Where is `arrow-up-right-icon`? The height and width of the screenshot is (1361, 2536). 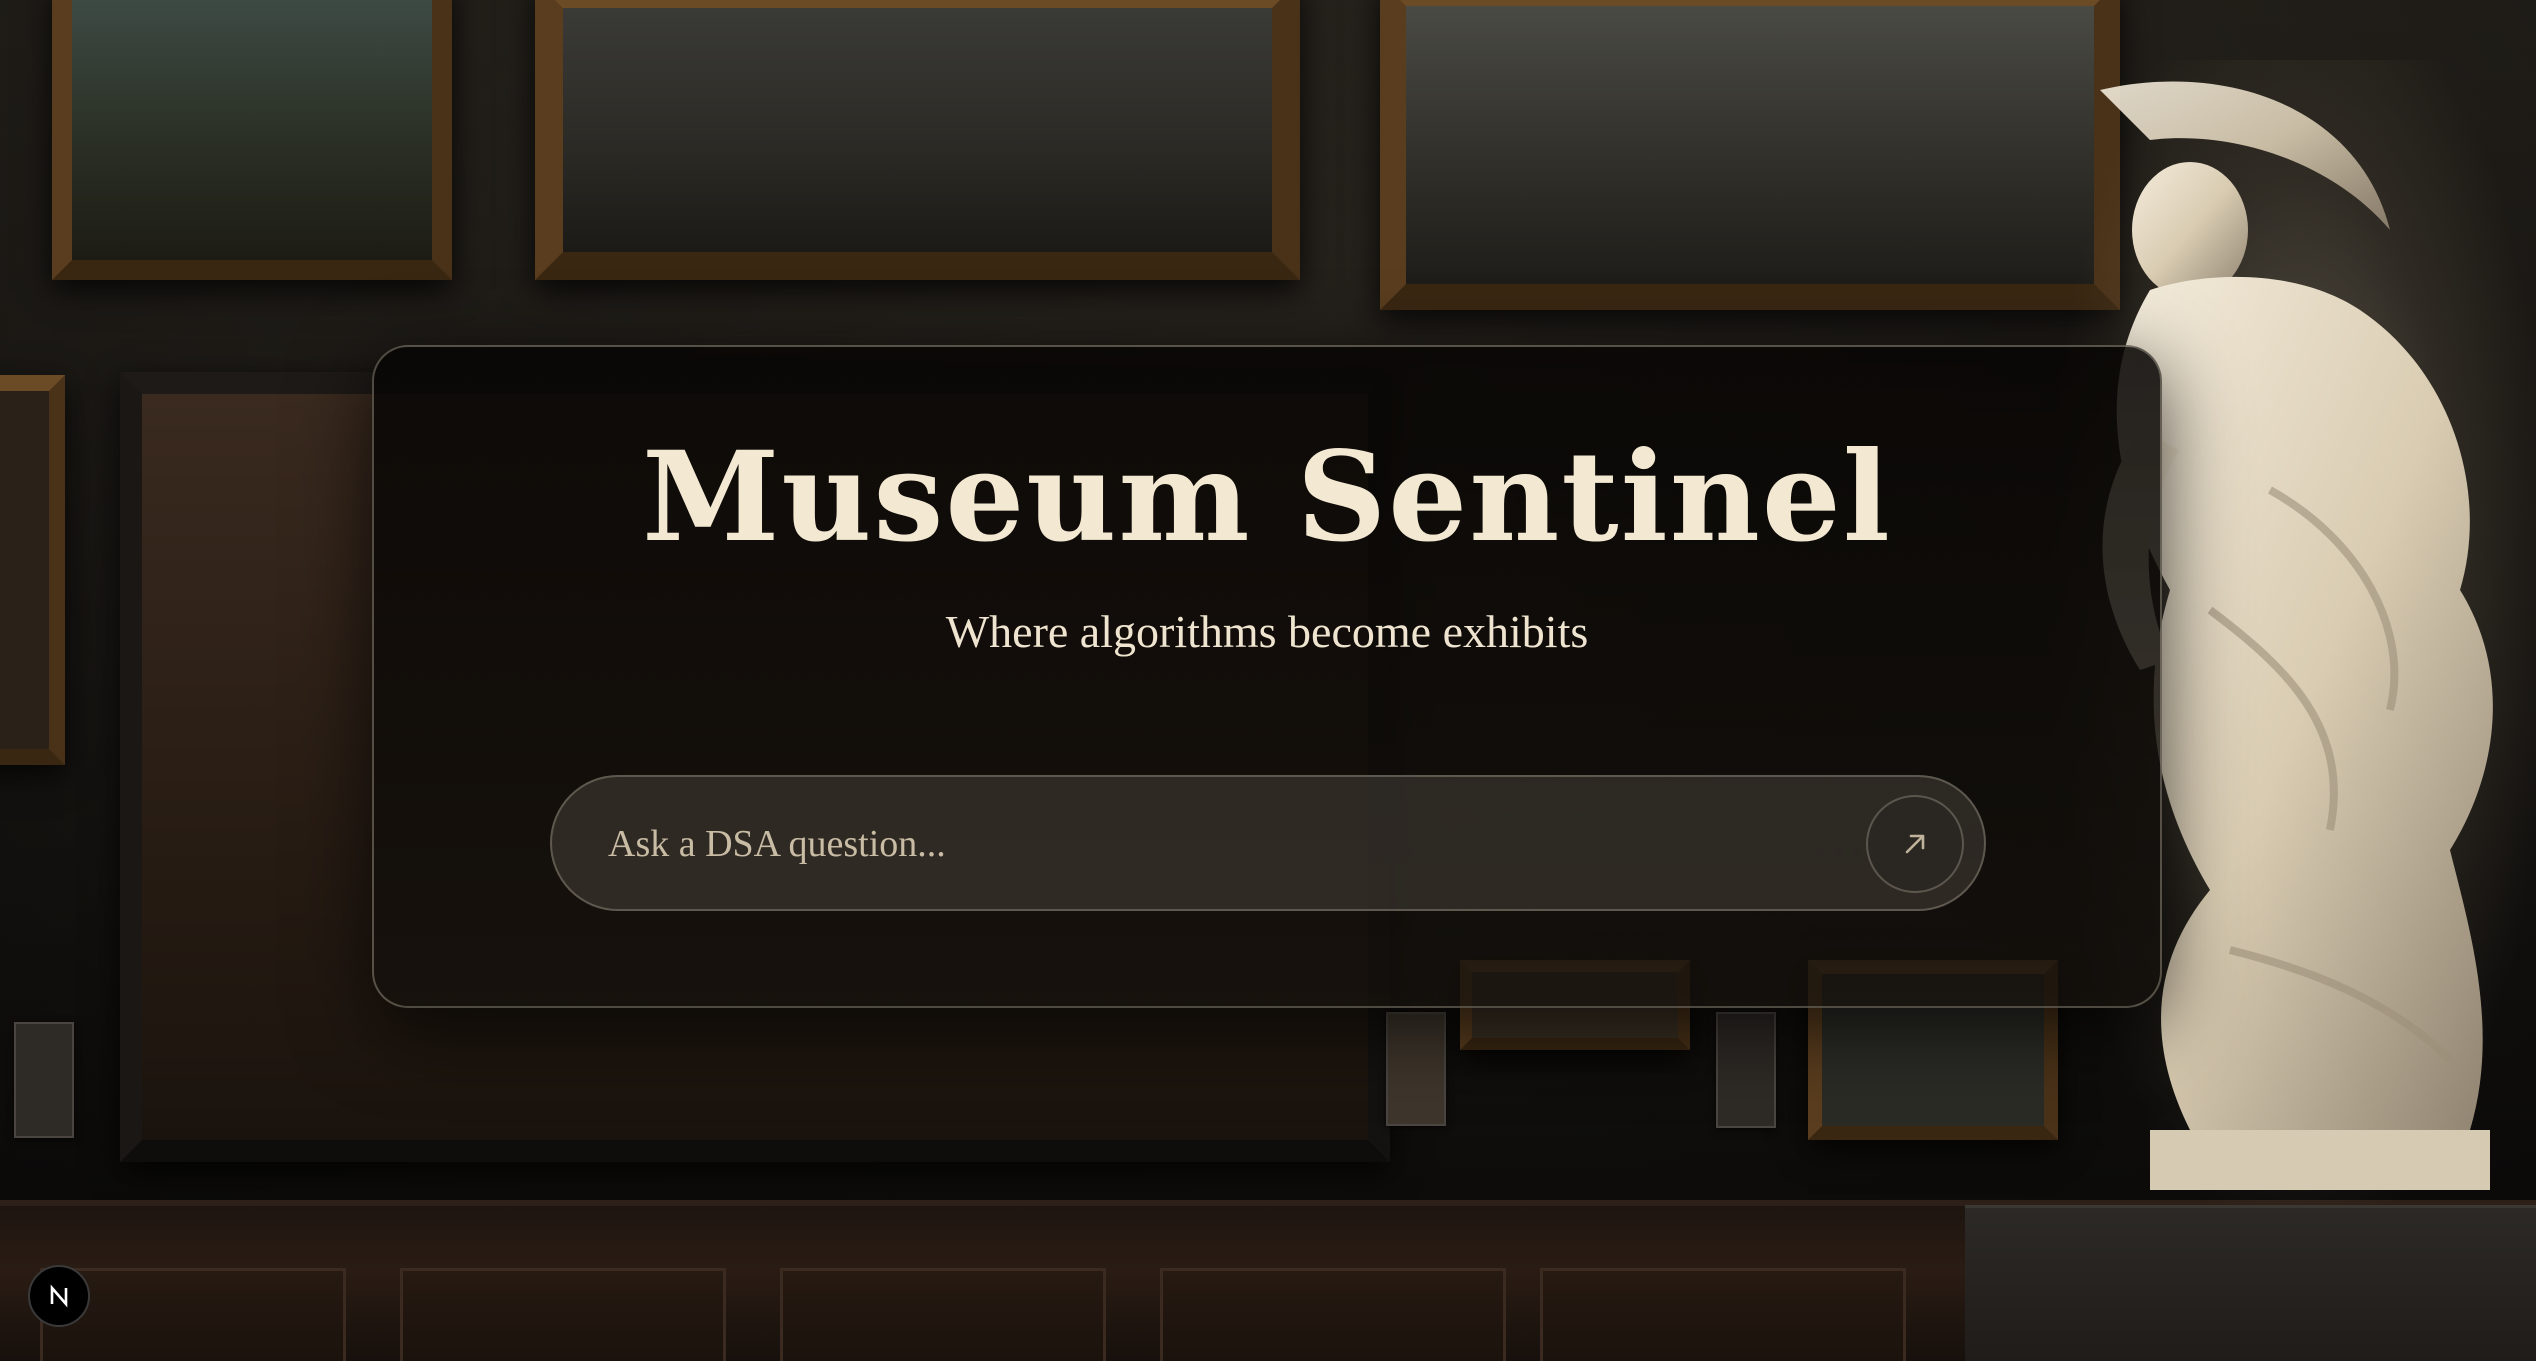
arrow-up-right-icon is located at coordinates (1915, 844).